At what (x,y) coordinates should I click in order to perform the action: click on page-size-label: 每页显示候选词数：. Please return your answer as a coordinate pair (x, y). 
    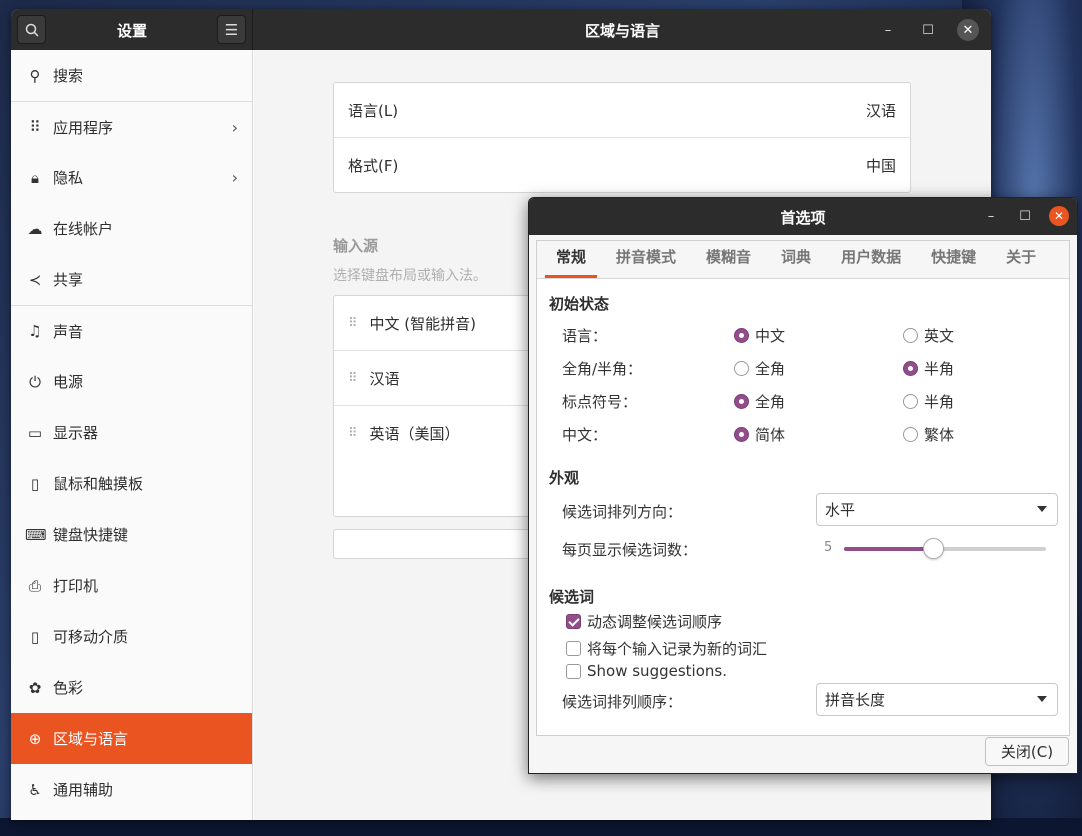
    Looking at the image, I should click on (630, 550).